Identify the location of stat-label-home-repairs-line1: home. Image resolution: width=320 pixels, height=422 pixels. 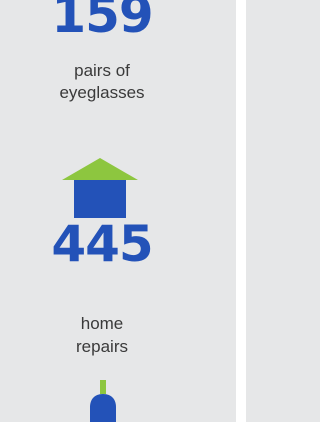
(102, 323).